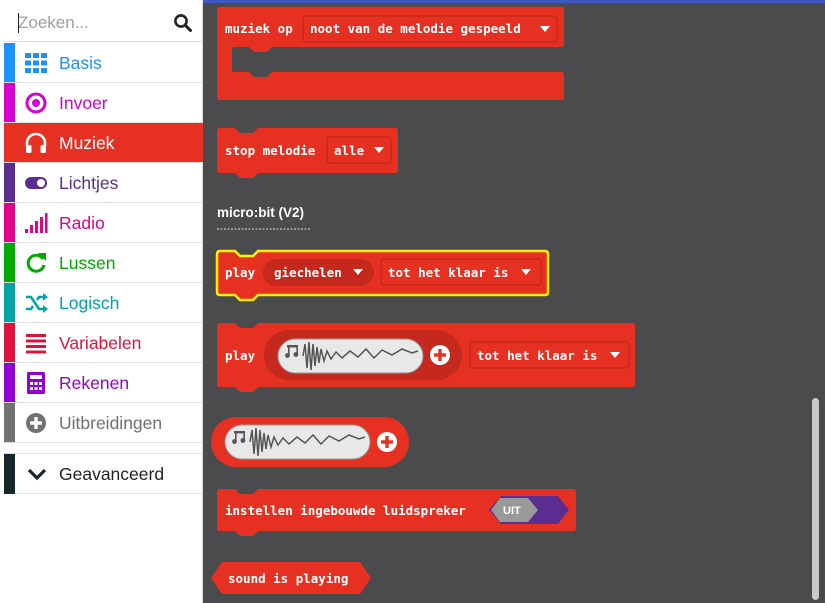  Describe the element at coordinates (426, 357) in the screenshot. I see `block-play-sound: play tot het klaar is` at that location.